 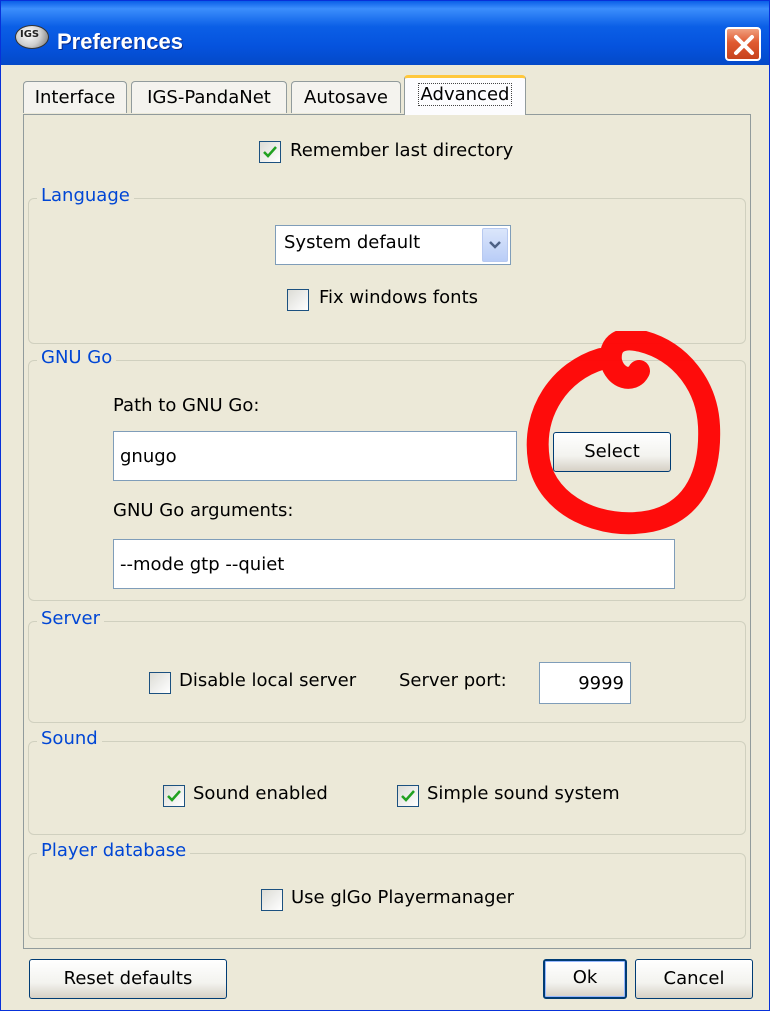 I want to click on sound-enabled-label: Sound enabled, so click(x=260, y=793).